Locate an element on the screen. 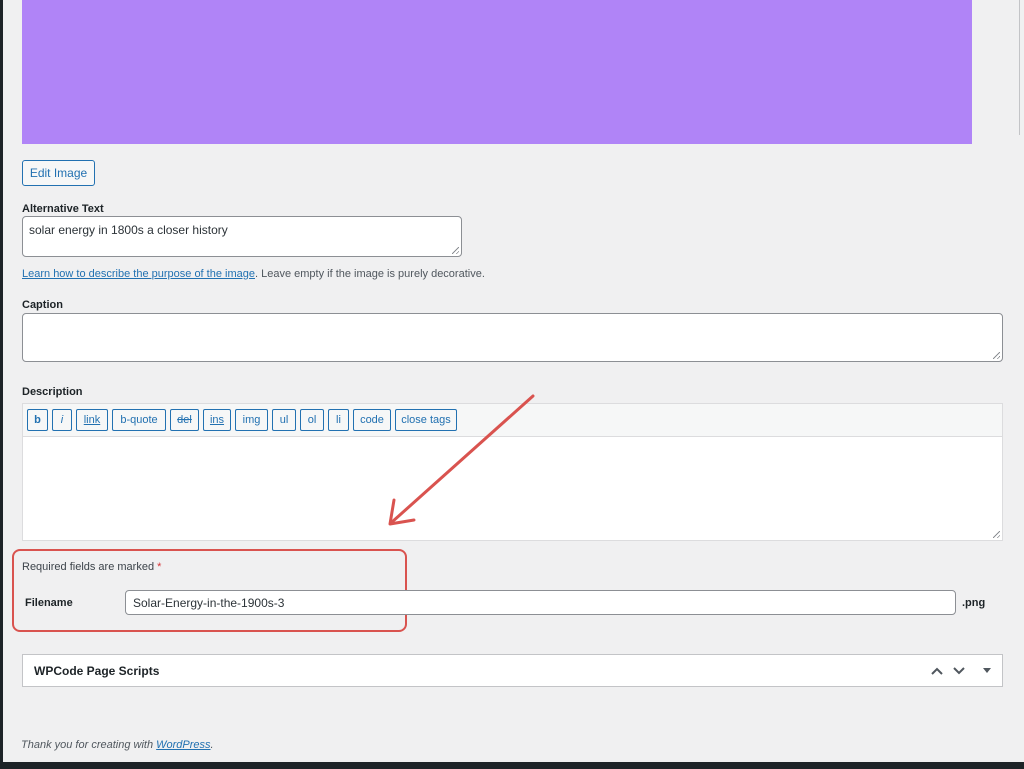 This screenshot has width=1024, height=769. qt-ul-button: ul is located at coordinates (284, 420).